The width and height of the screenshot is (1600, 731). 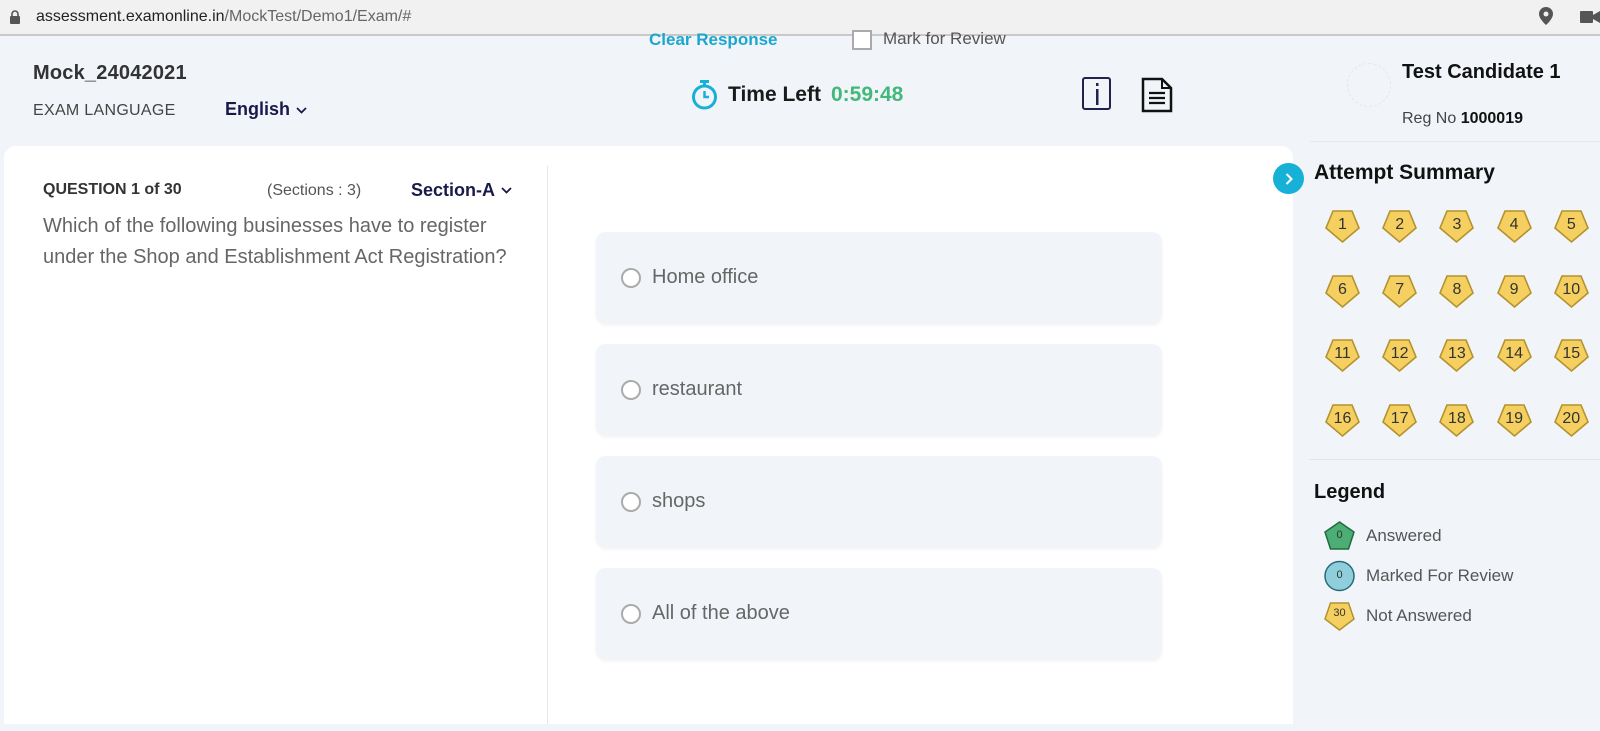 I want to click on legend-label: Not Answered, so click(x=1419, y=615).